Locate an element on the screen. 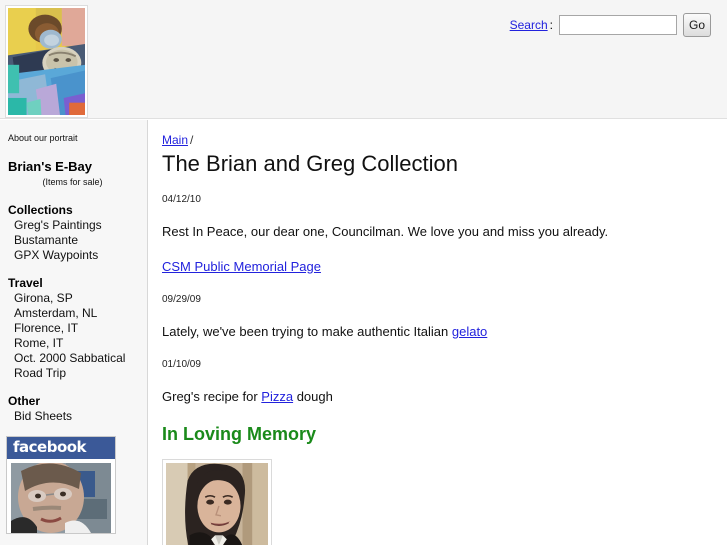  facebook-photo-wrap is located at coordinates (61, 496).